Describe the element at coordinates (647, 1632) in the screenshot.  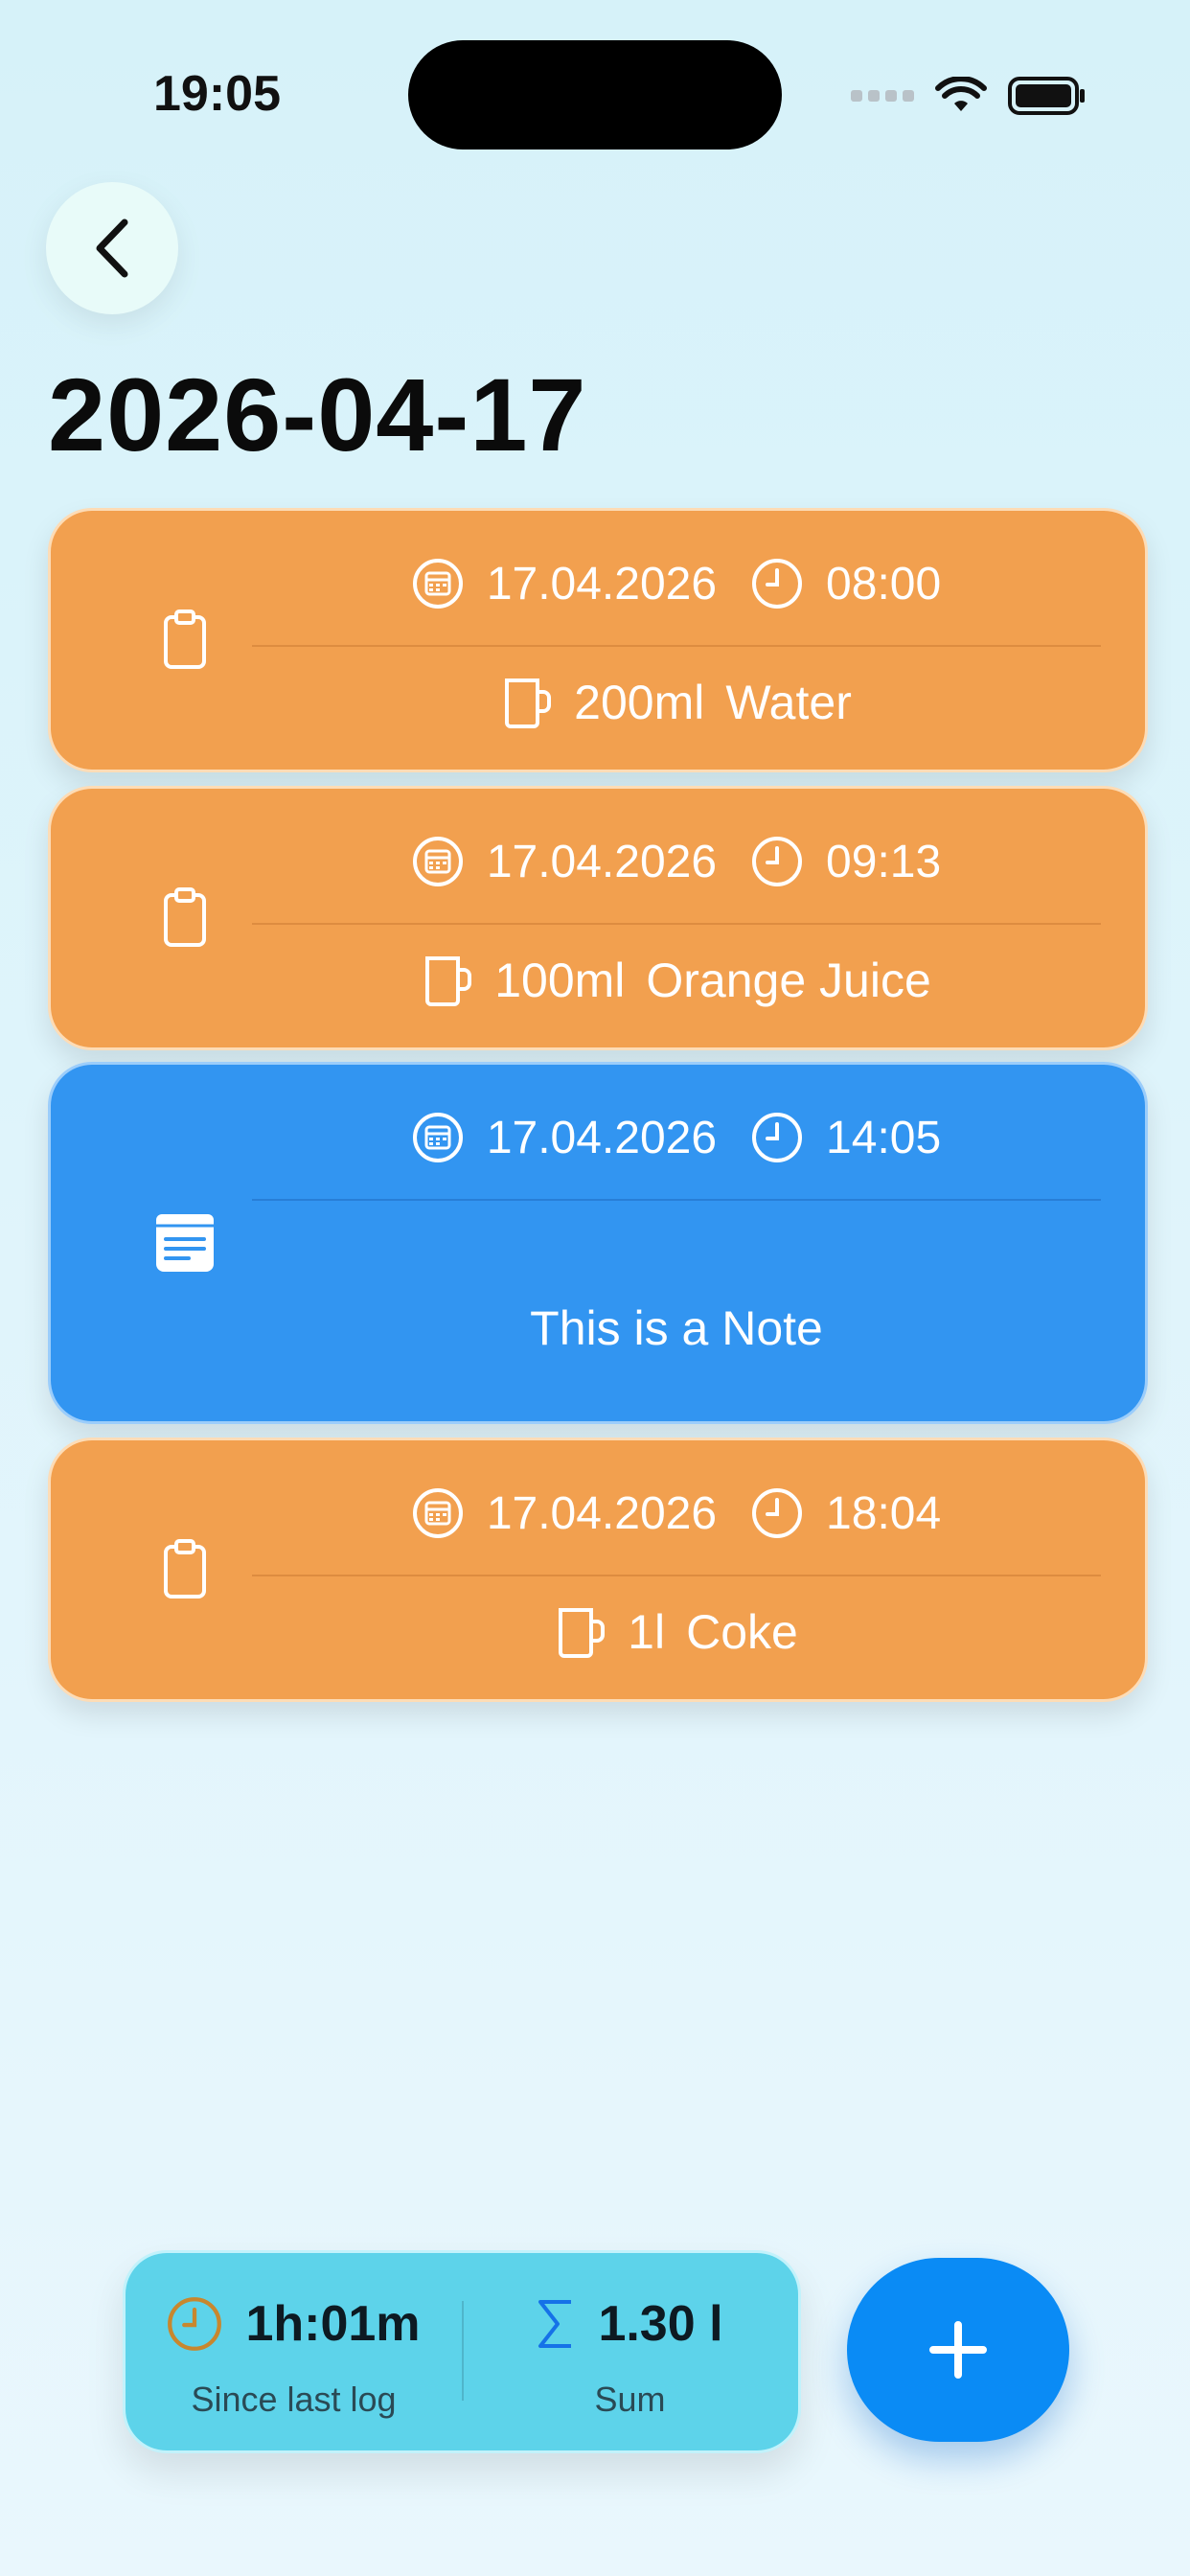
I see `entry-amount: 1l` at that location.